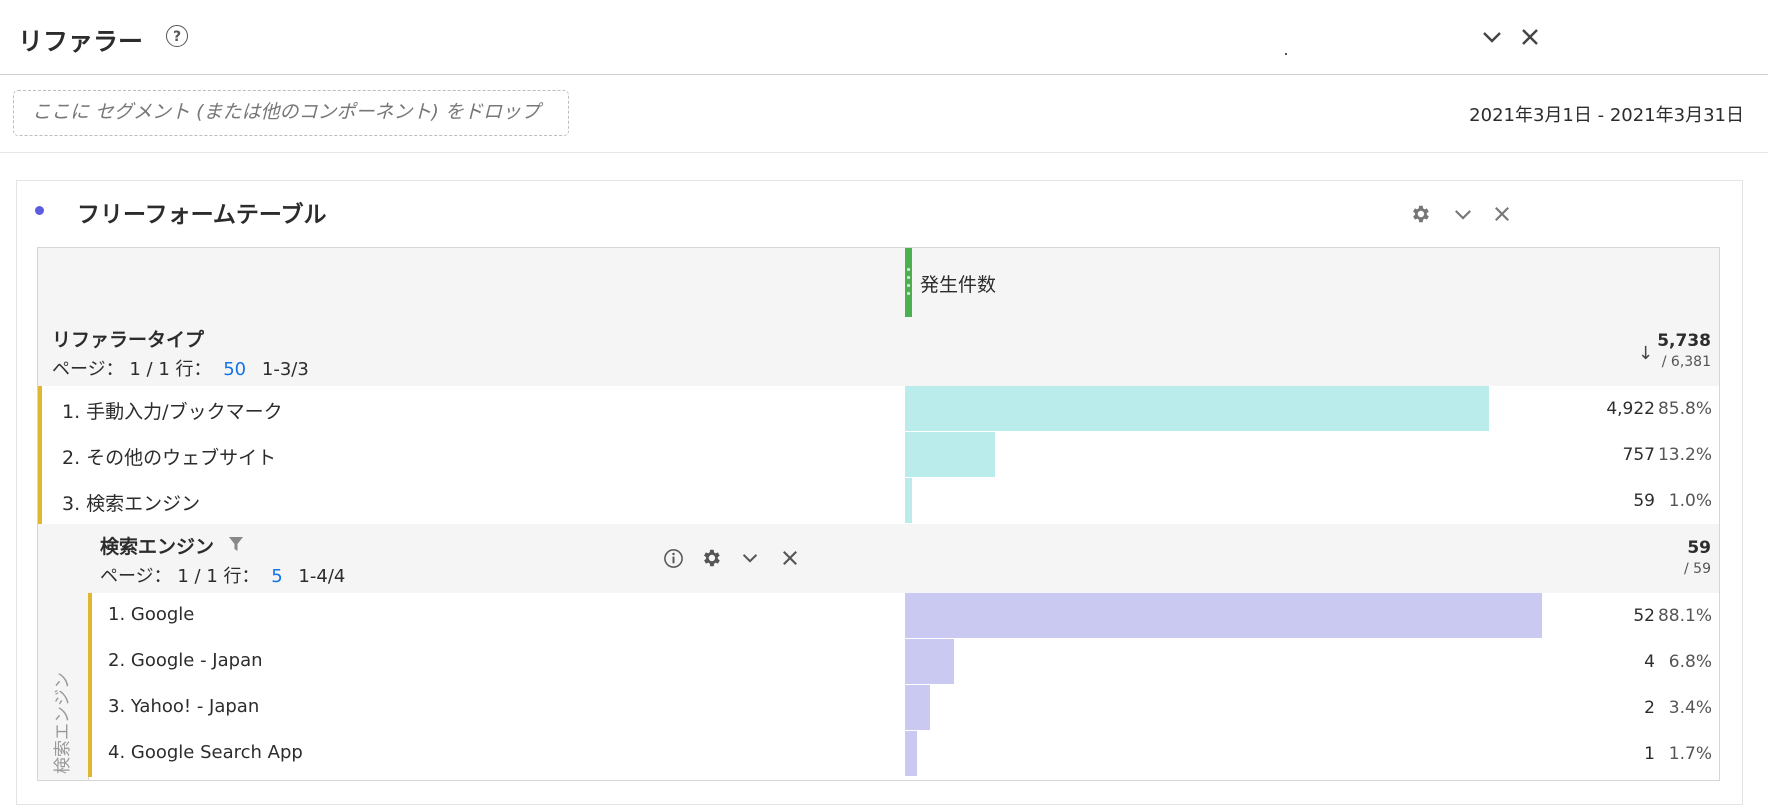 Image resolution: width=1768 pixels, height=805 pixels. What do you see at coordinates (285, 369) in the screenshot?
I see `row-range: 1-3/3` at bounding box center [285, 369].